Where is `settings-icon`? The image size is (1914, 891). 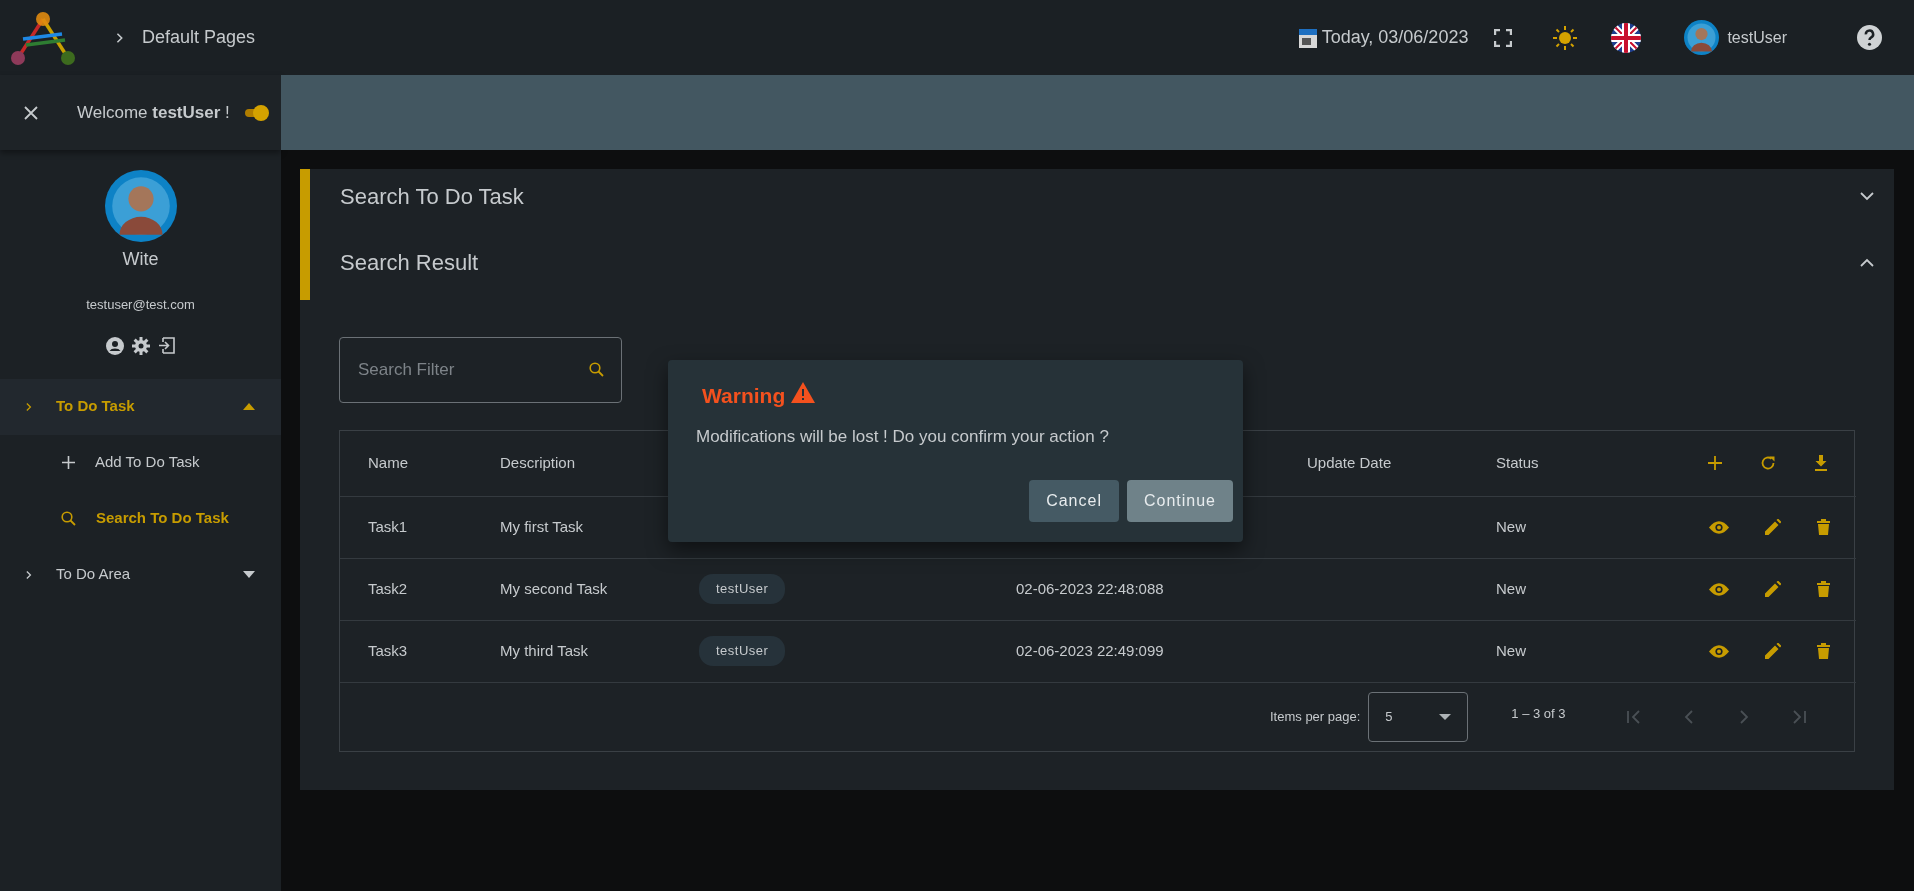
settings-icon is located at coordinates (141, 345).